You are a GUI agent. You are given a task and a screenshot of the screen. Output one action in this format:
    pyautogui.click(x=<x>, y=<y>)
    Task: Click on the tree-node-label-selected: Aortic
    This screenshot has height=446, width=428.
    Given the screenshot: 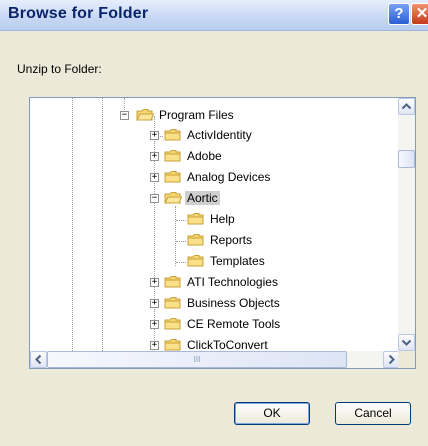 What is the action you would take?
    pyautogui.click(x=202, y=198)
    